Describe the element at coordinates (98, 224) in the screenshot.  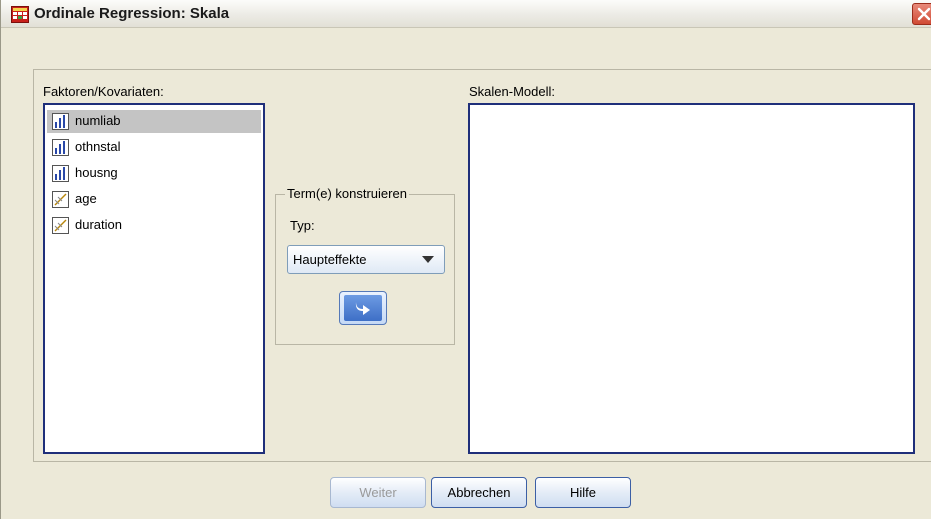
I see `variable-label: duration` at that location.